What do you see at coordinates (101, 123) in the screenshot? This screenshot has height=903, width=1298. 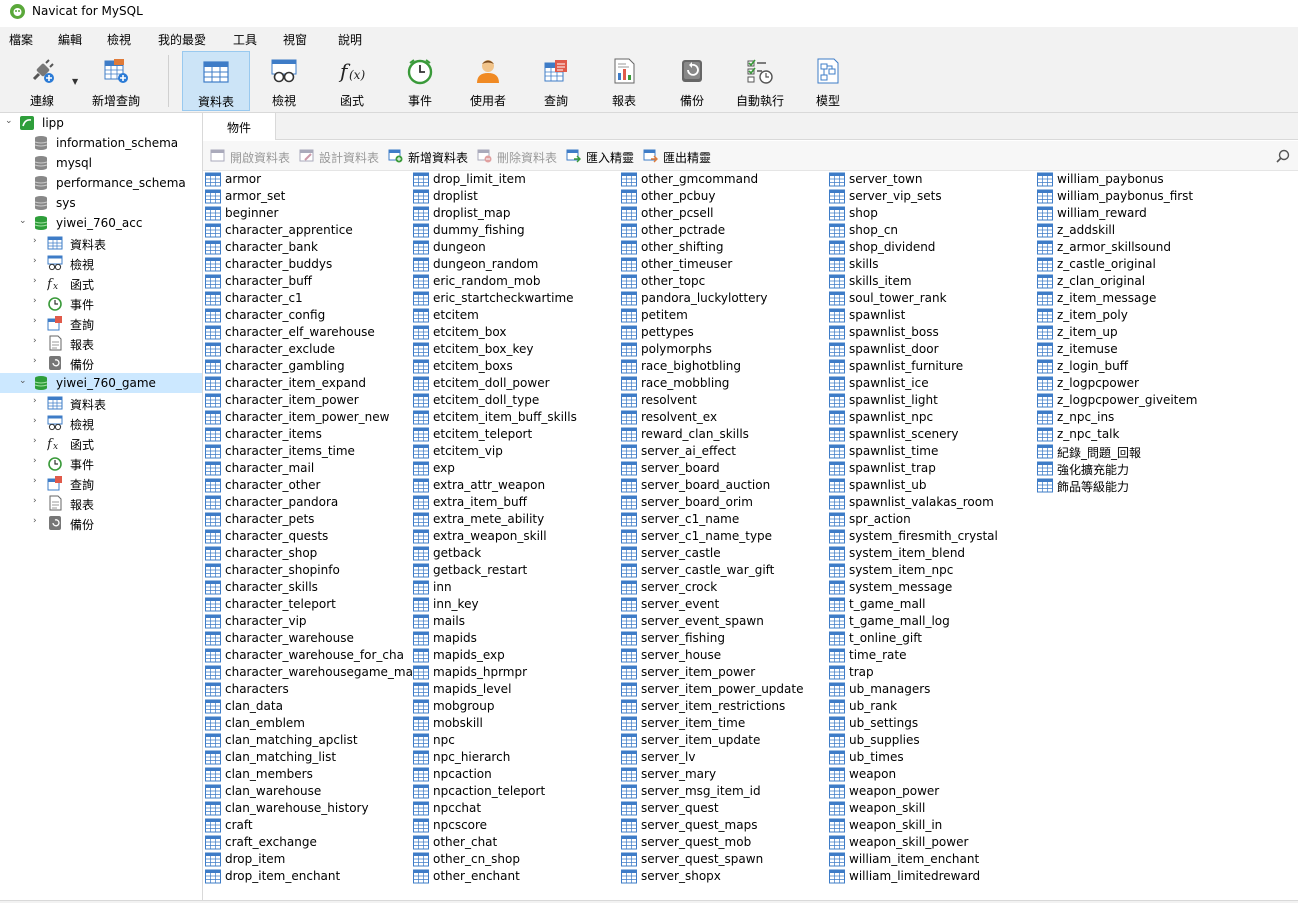 I see `tree-connection-lipp: ⌄ lipp` at bounding box center [101, 123].